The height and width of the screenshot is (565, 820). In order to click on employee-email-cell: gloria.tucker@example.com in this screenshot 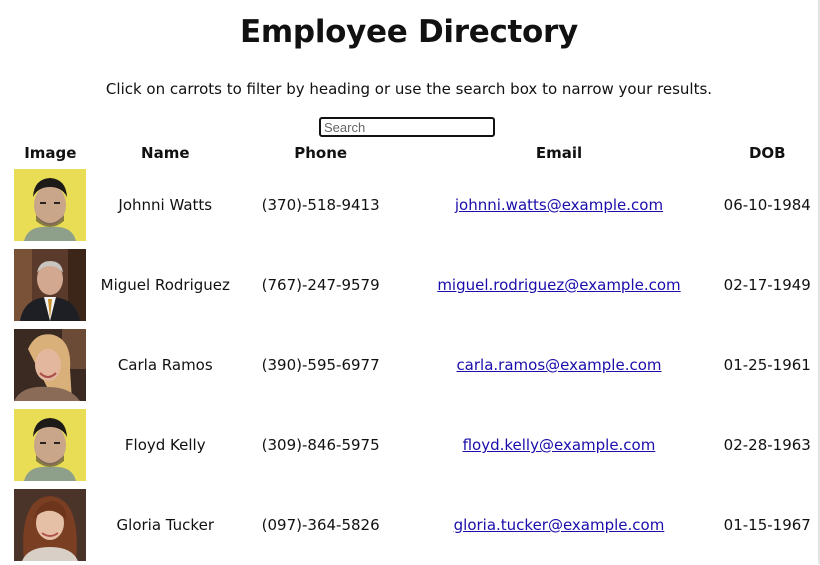, I will do `click(558, 525)`.